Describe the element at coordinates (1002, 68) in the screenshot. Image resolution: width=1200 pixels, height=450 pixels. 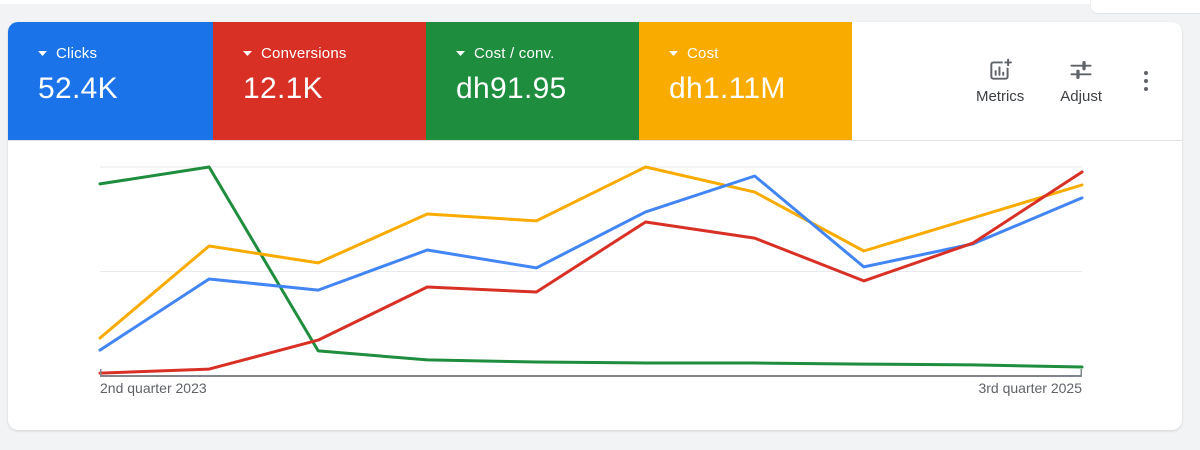
I see `add-chart-icon` at that location.